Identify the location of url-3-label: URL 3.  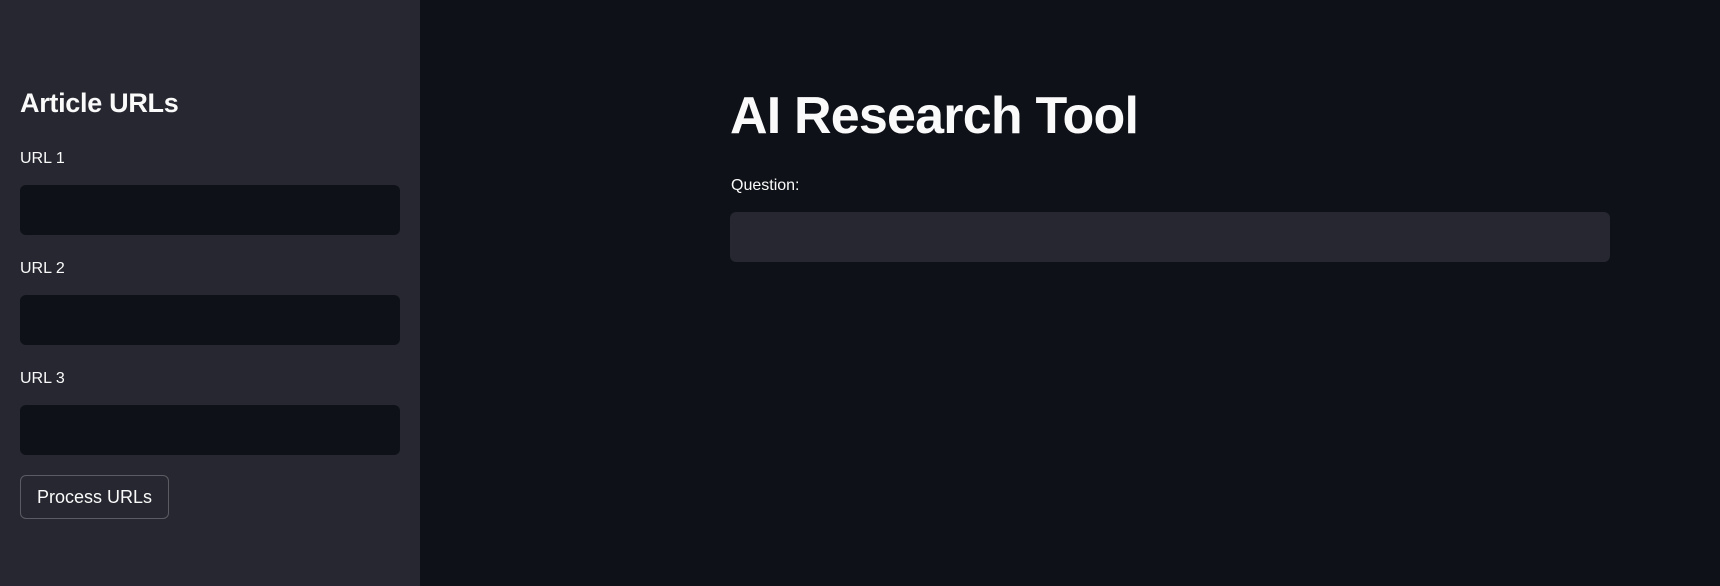
(42, 378).